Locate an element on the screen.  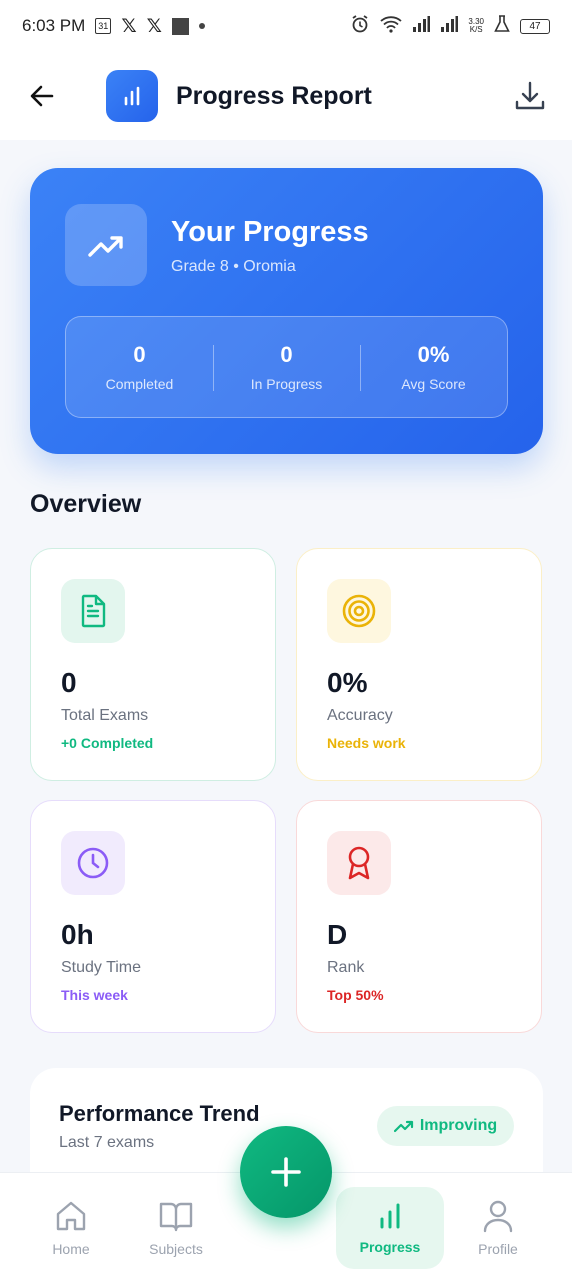
card-value: 0 is located at coordinates (69, 682).